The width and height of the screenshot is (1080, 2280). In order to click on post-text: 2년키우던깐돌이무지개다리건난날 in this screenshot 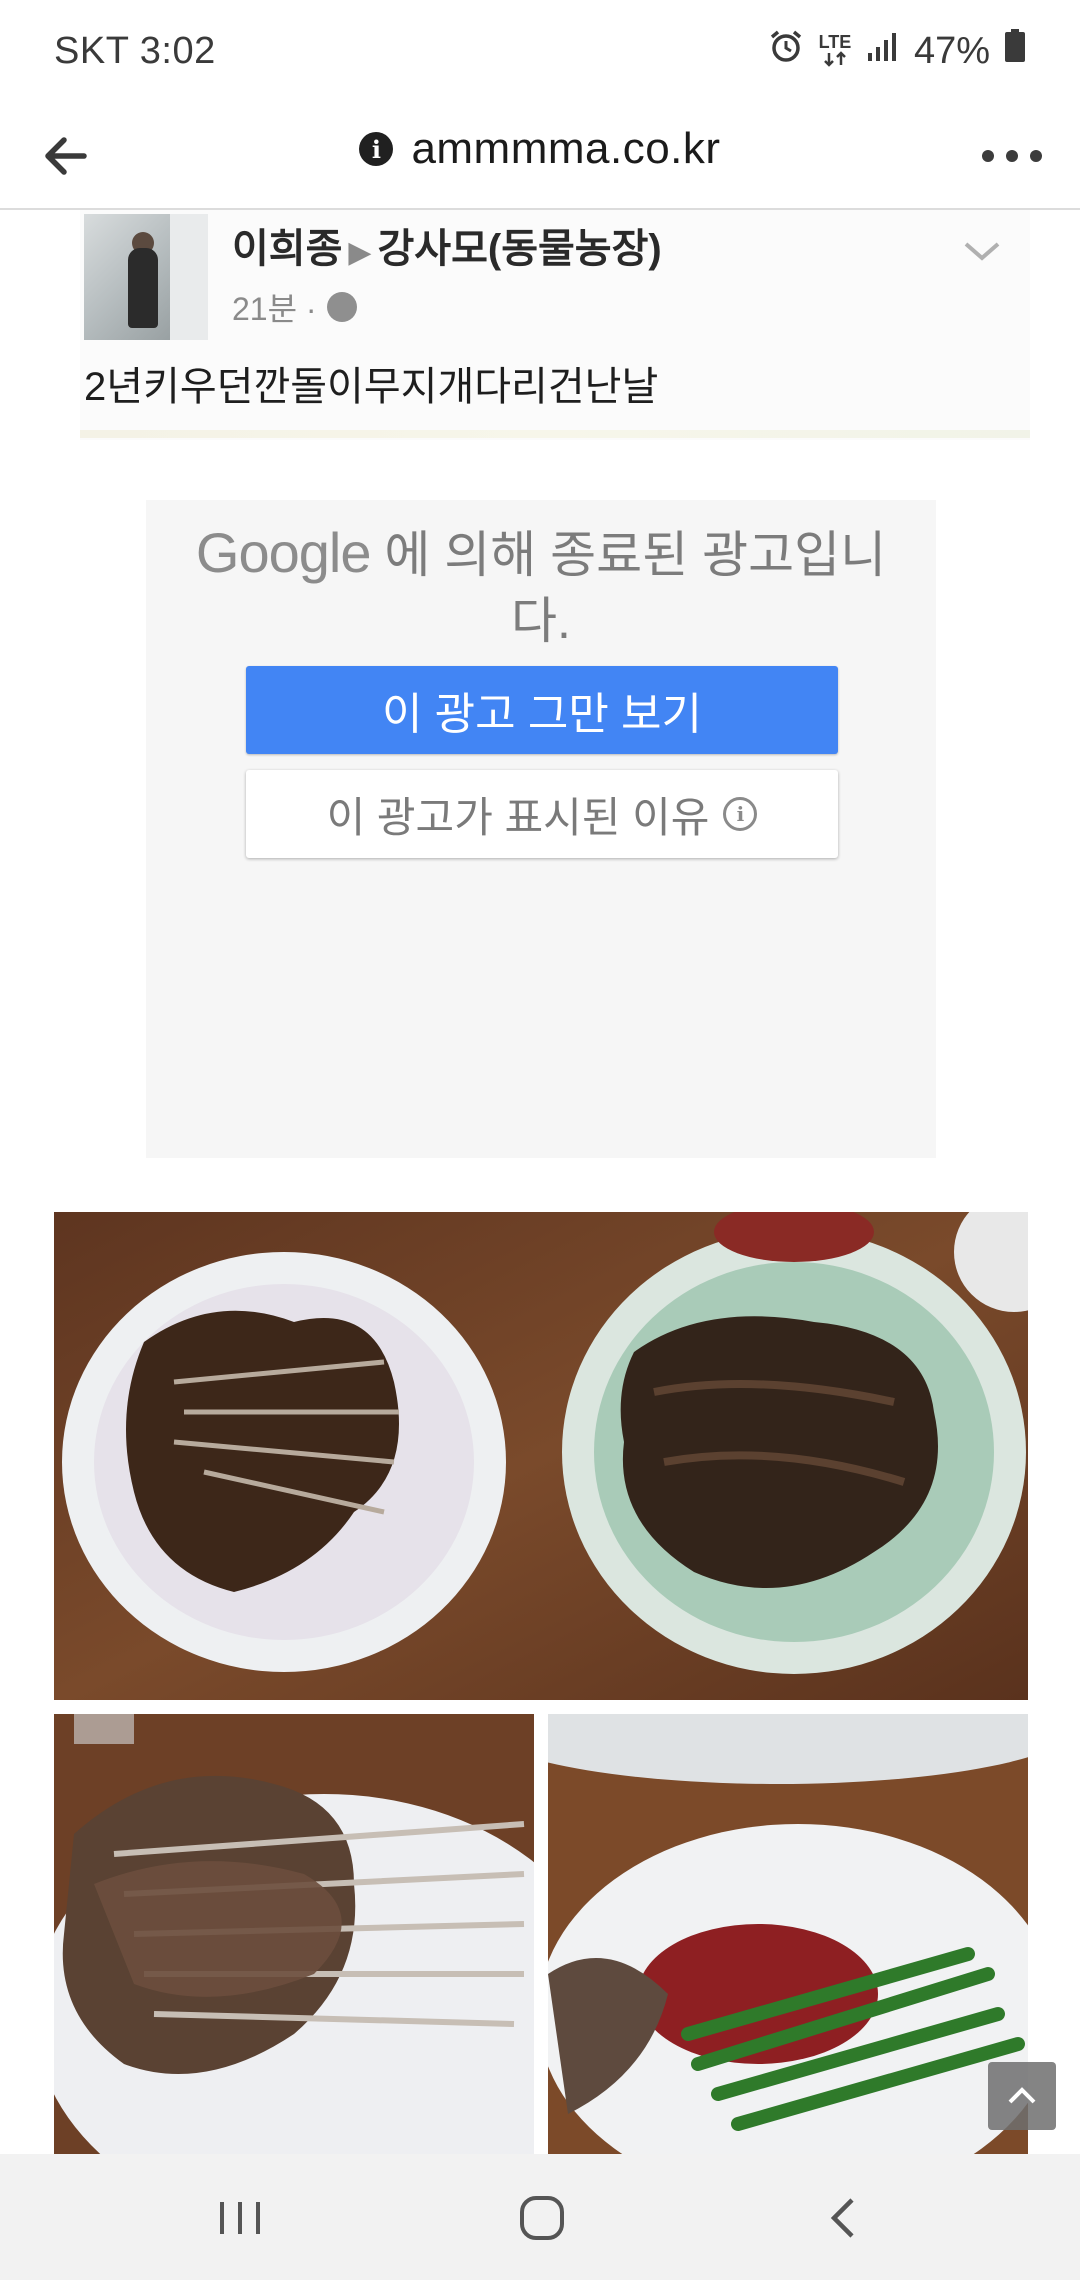, I will do `click(371, 387)`.